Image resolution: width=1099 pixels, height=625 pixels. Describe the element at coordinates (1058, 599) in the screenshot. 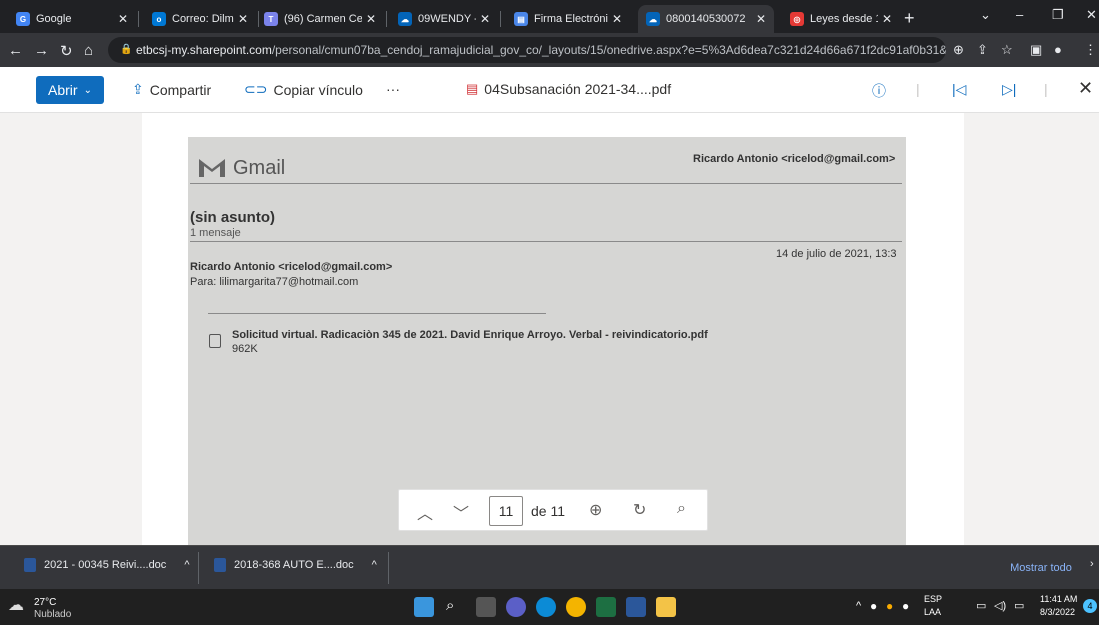

I see `clock-time: 11:41 AM` at that location.